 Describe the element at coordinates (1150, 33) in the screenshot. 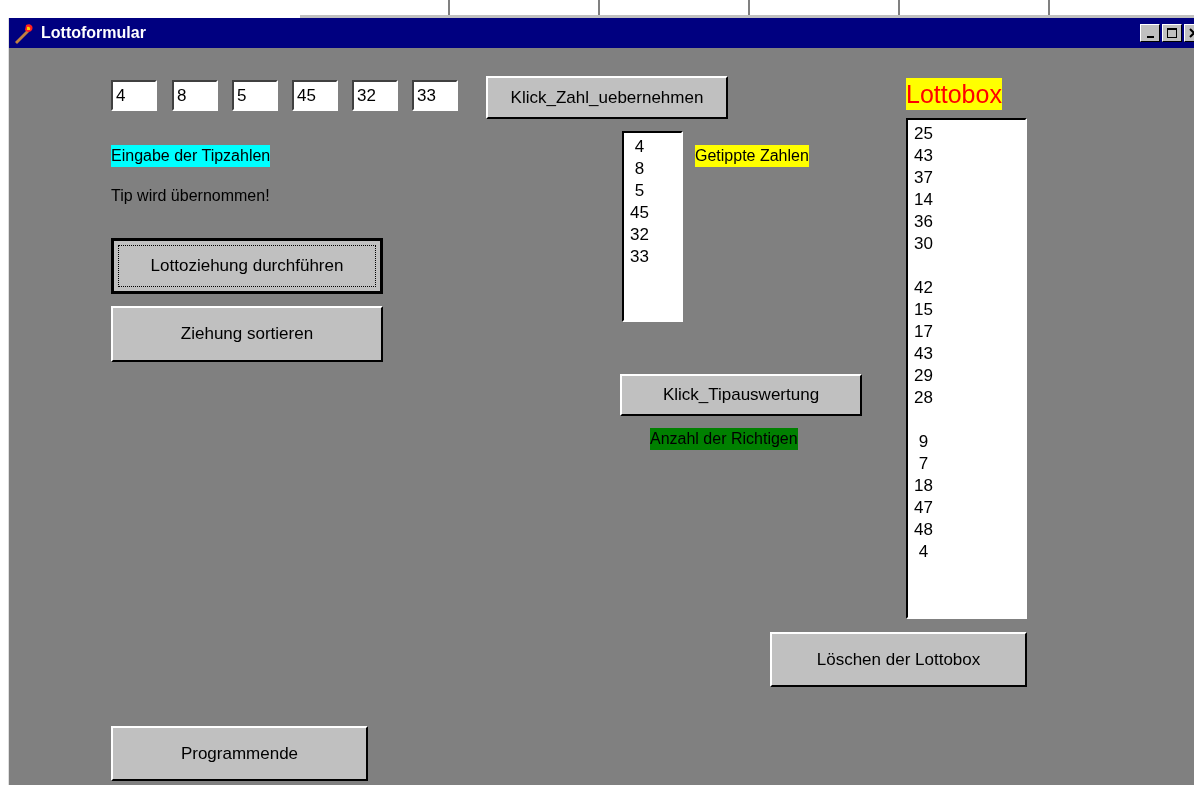

I see `minimize-button` at that location.